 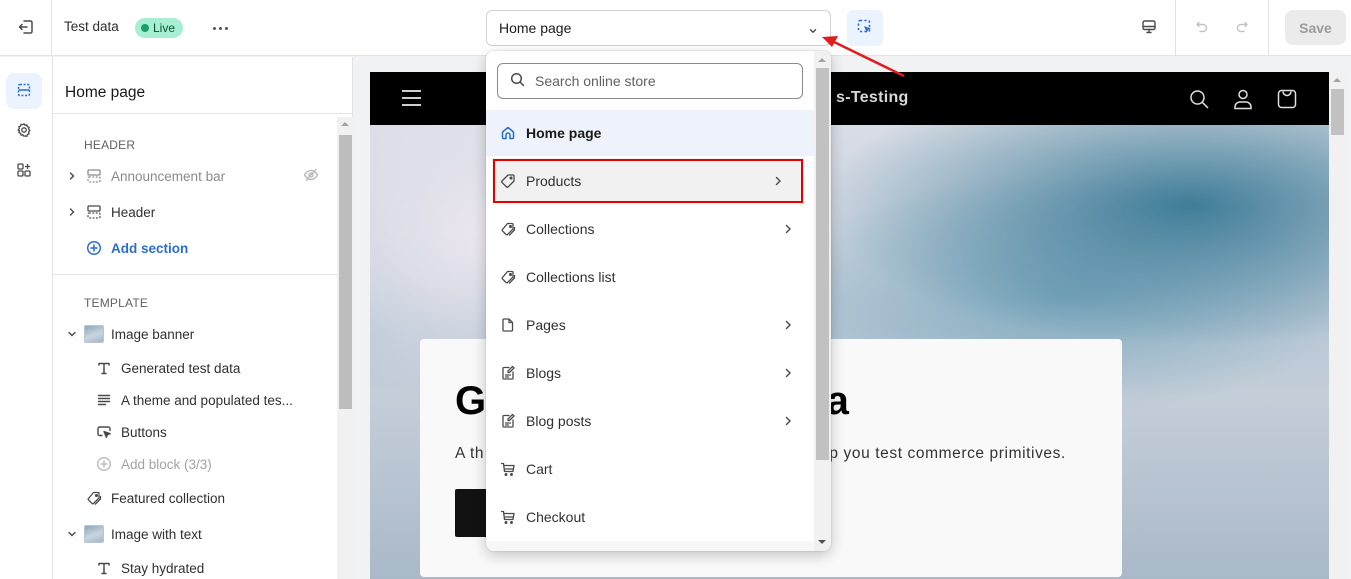 What do you see at coordinates (571, 277) in the screenshot?
I see `menu-item-label: Collections list` at bounding box center [571, 277].